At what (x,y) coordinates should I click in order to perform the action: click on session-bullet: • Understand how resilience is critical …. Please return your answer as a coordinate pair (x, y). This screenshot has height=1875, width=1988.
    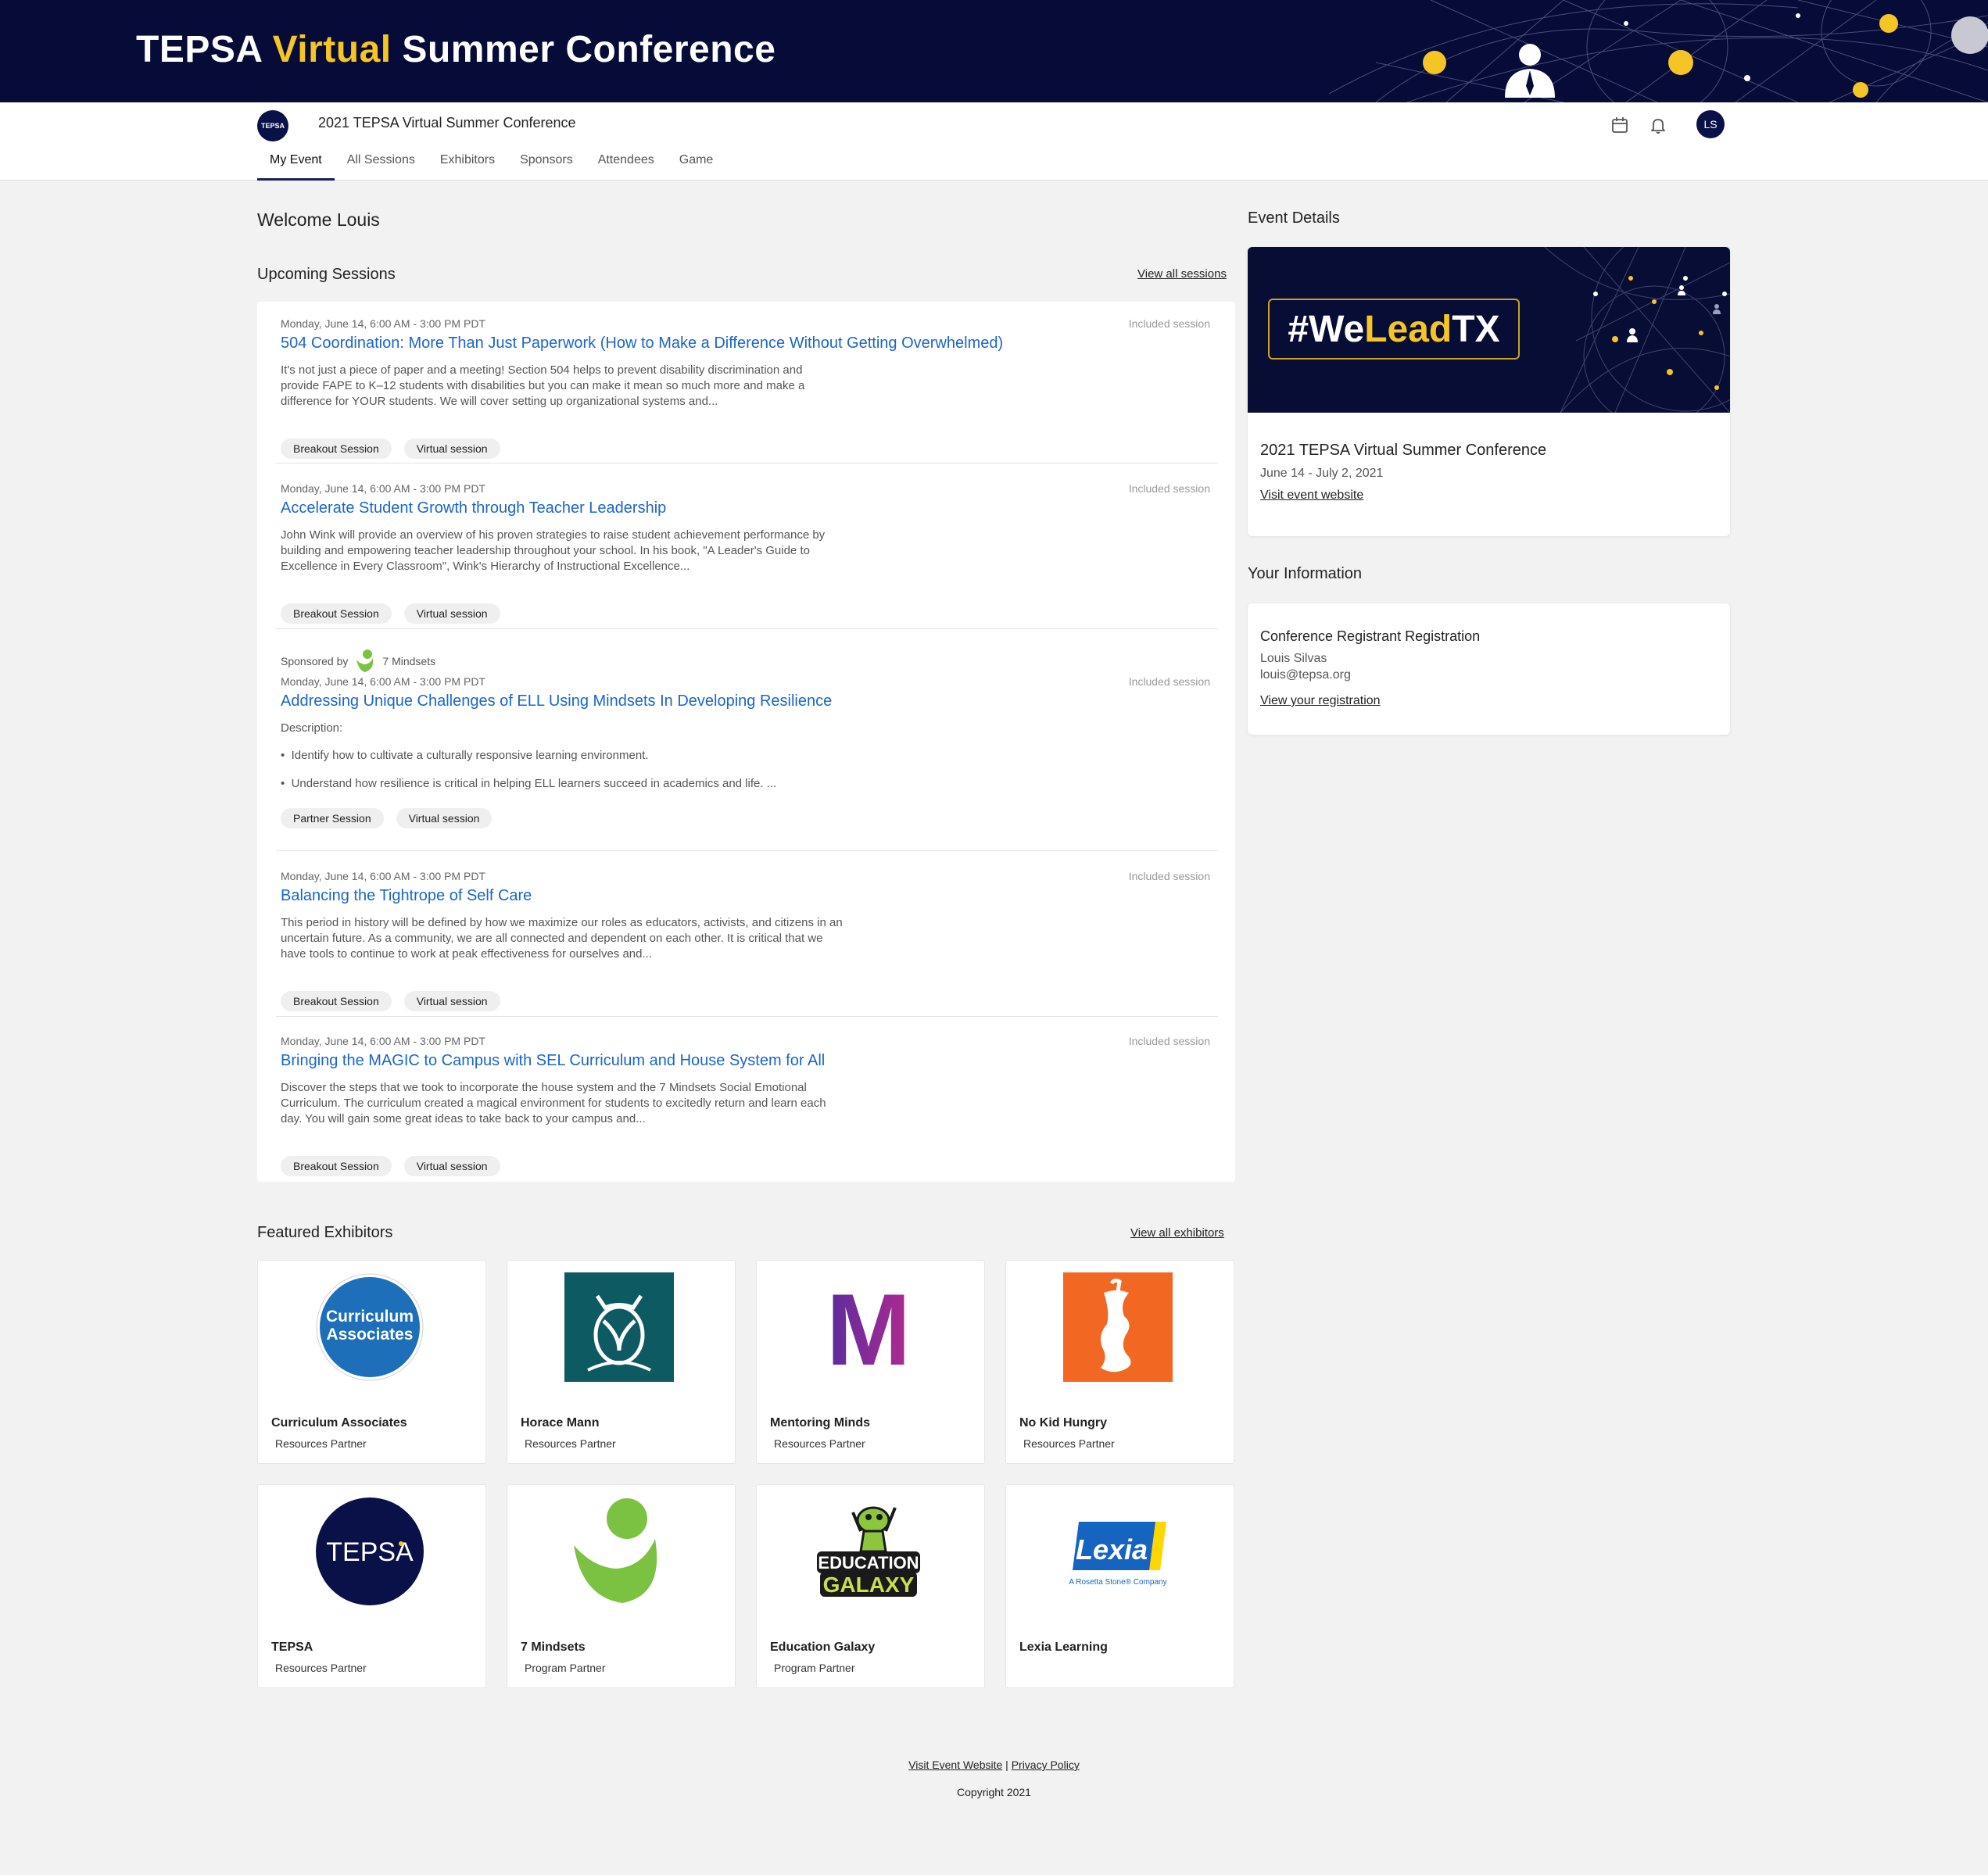
    Looking at the image, I should click on (529, 783).